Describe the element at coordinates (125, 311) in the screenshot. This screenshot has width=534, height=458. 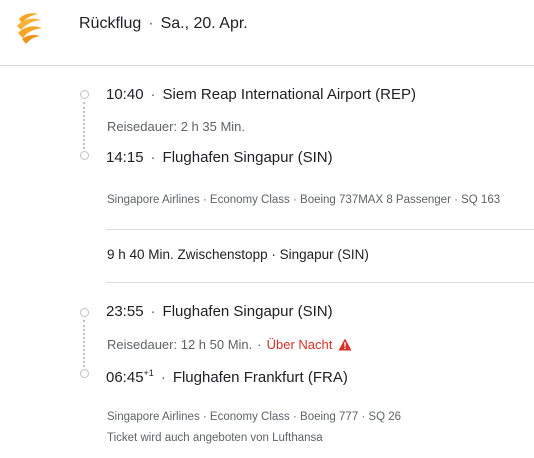
I see `departure-time: 23:55` at that location.